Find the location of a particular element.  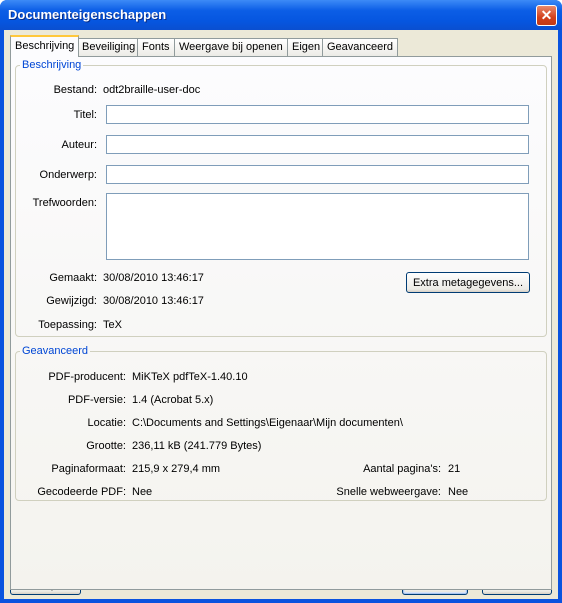

file-label: Bestand: is located at coordinates (75, 90).